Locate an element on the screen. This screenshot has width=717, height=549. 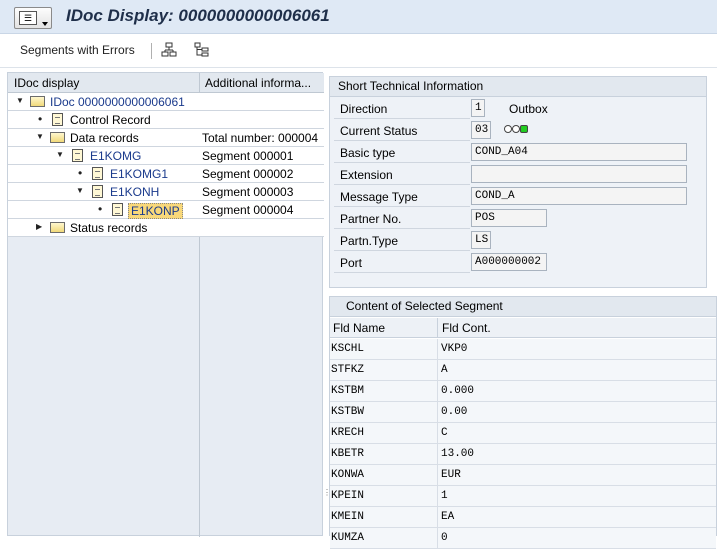
field-value: VKP0 is located at coordinates (454, 349).